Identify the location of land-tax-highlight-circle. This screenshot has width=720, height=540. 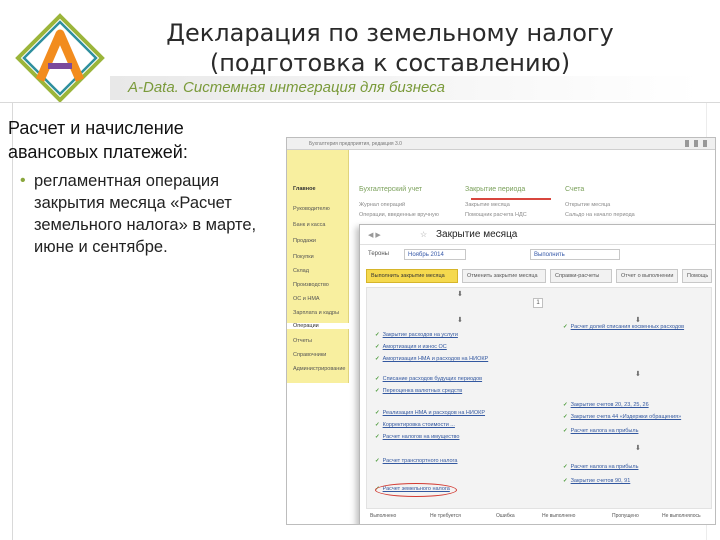
(416, 490).